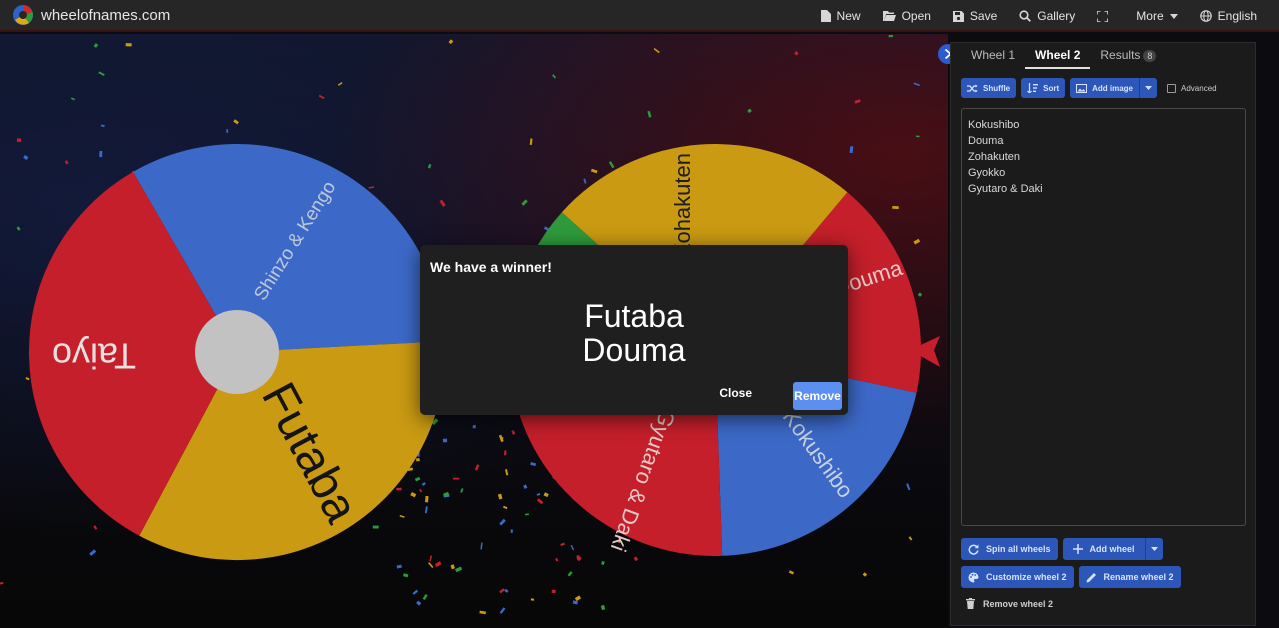 The image size is (1279, 628). Describe the element at coordinates (973, 549) in the screenshot. I see `refresh-icon` at that location.